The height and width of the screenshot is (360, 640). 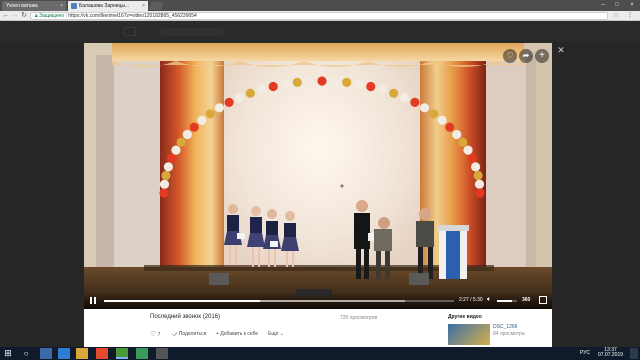 I want to click on tab-1: Yкоел ватажа ×, so click(x=34, y=6).